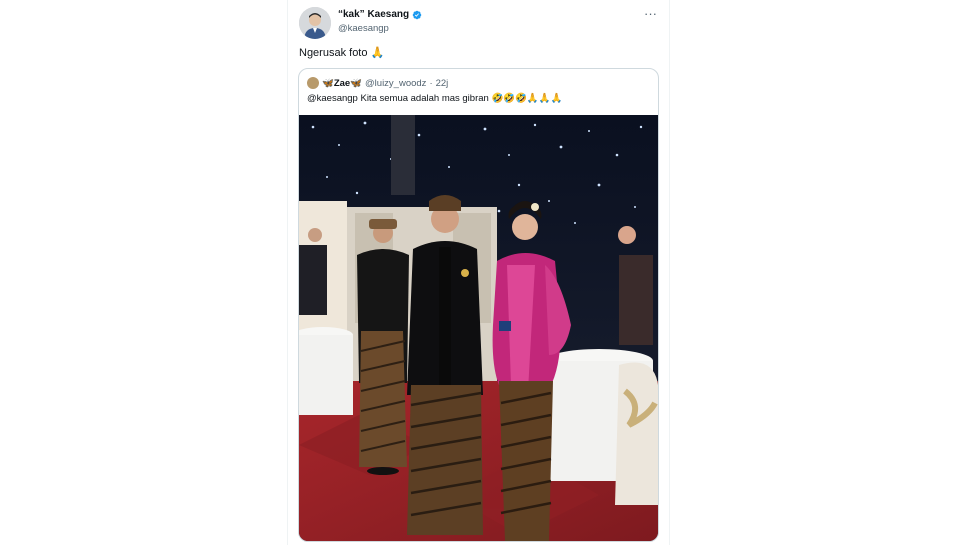 The width and height of the screenshot is (970, 545). Describe the element at coordinates (313, 83) in the screenshot. I see `quoted-author-avatar` at that location.